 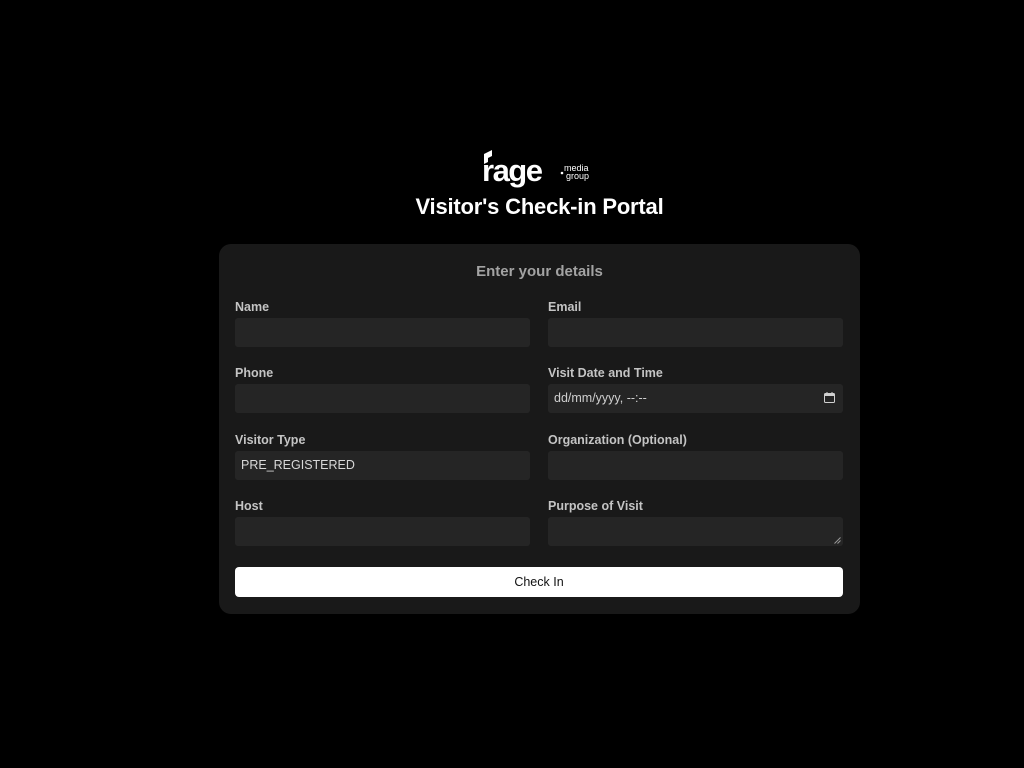 I want to click on visit-datetime-input: dd/mm/yyyy, --:--, so click(x=695, y=398).